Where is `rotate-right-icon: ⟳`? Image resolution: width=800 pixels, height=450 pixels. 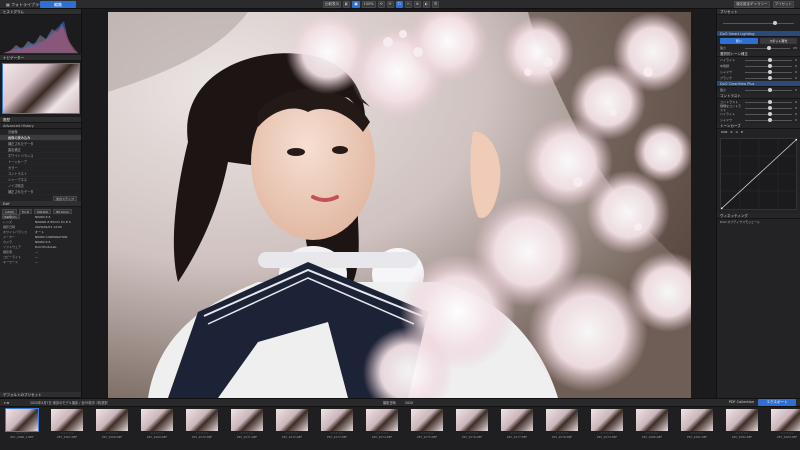 rotate-right-icon: ⟳ is located at coordinates (390, 4).